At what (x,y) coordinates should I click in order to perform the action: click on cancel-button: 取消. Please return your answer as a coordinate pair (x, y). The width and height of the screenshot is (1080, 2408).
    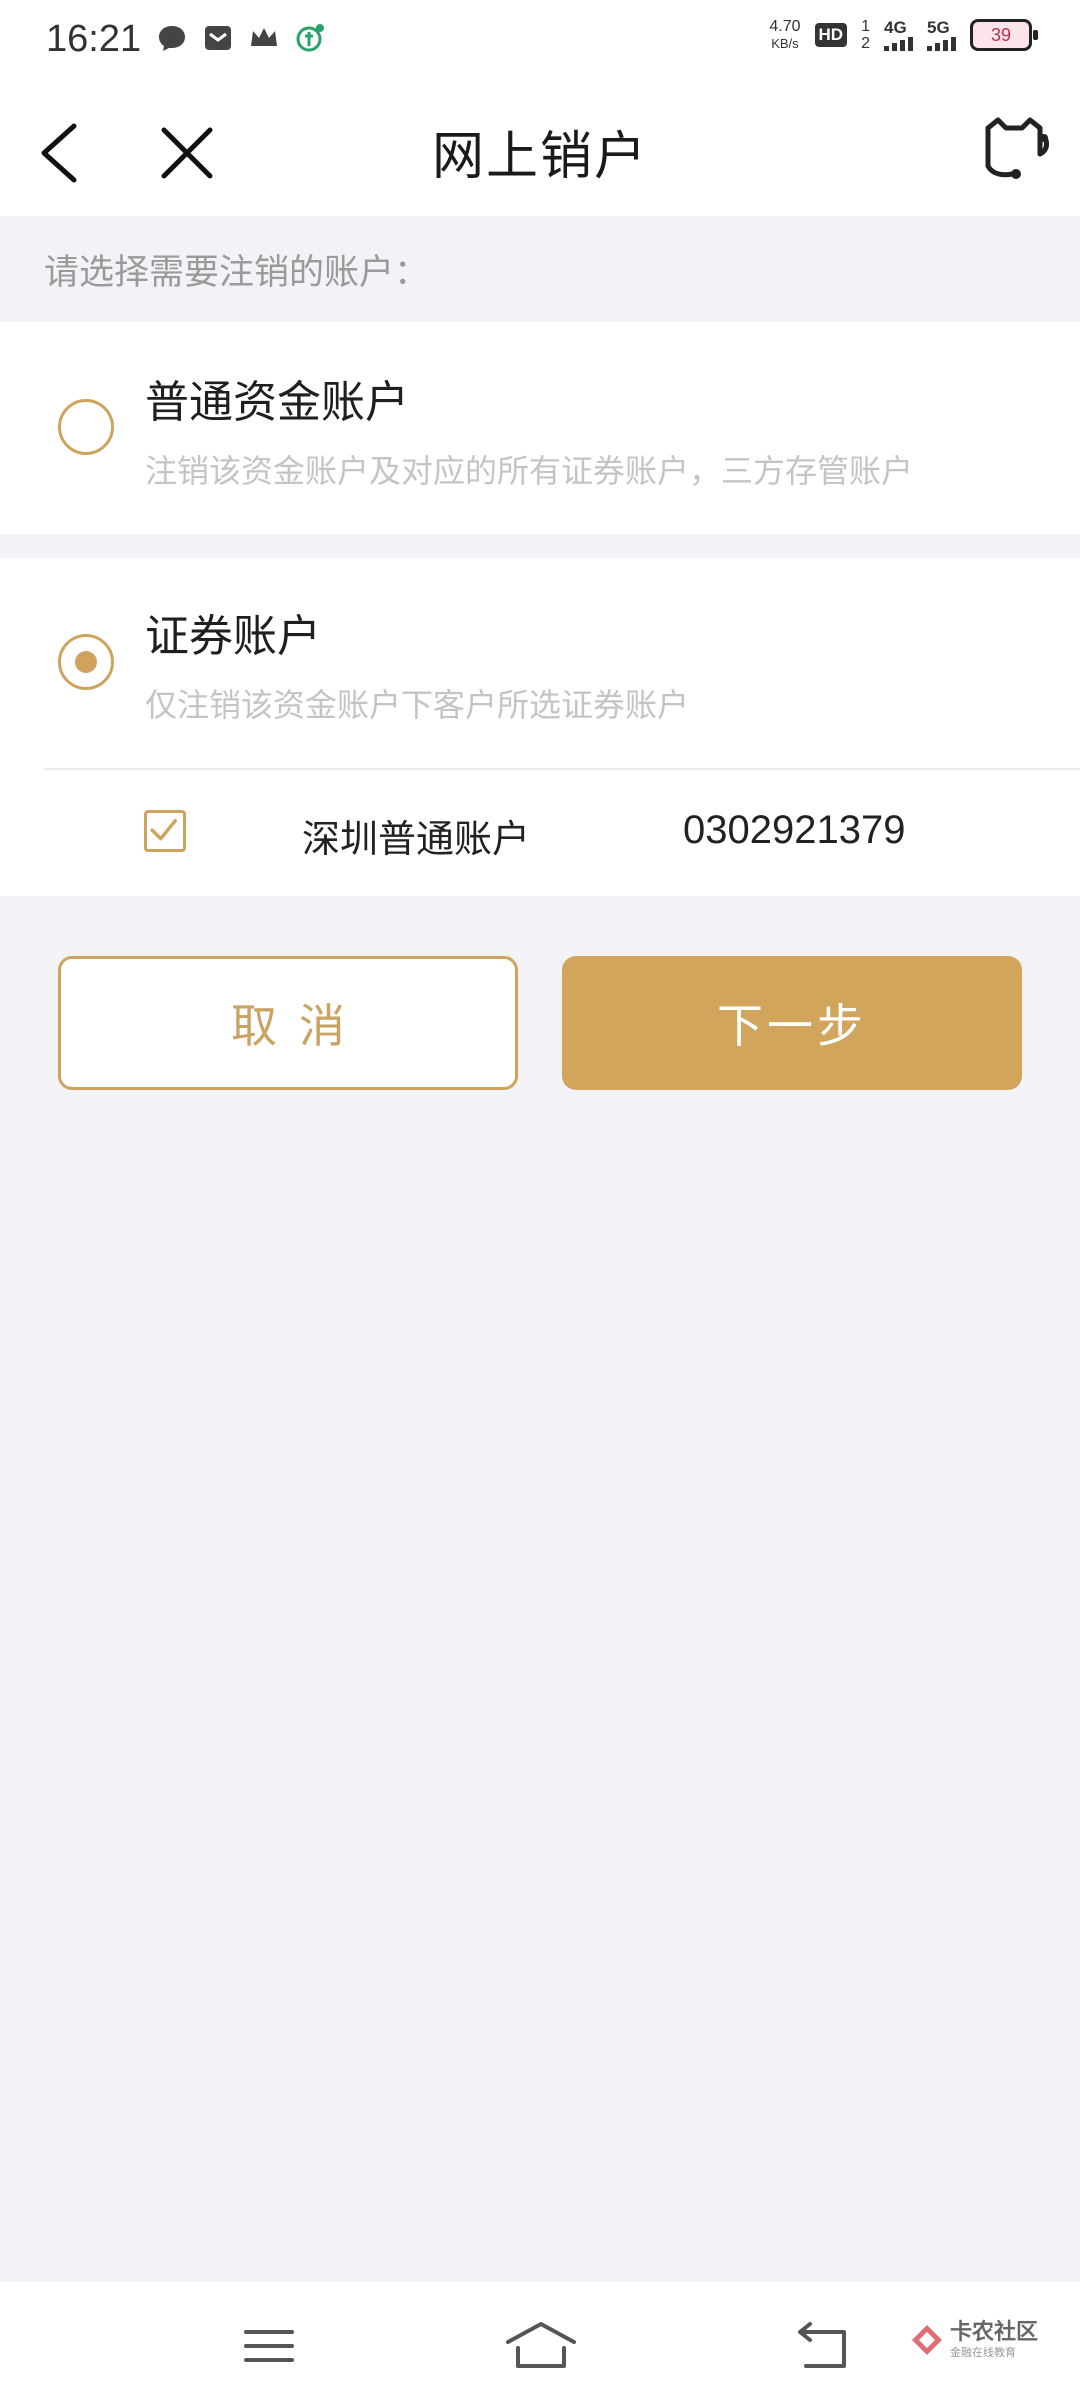
    Looking at the image, I should click on (288, 1023).